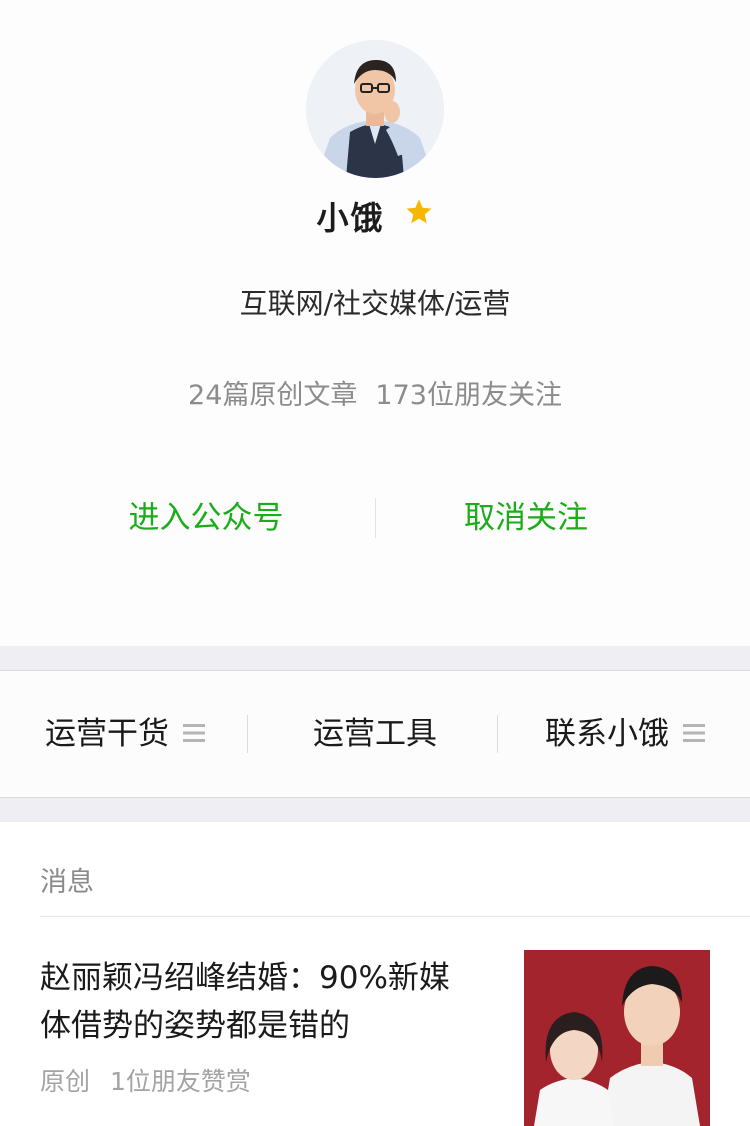 The height and width of the screenshot is (1126, 750). I want to click on account-stats: 24篇原创文章 173位朋友关注, so click(375, 392).